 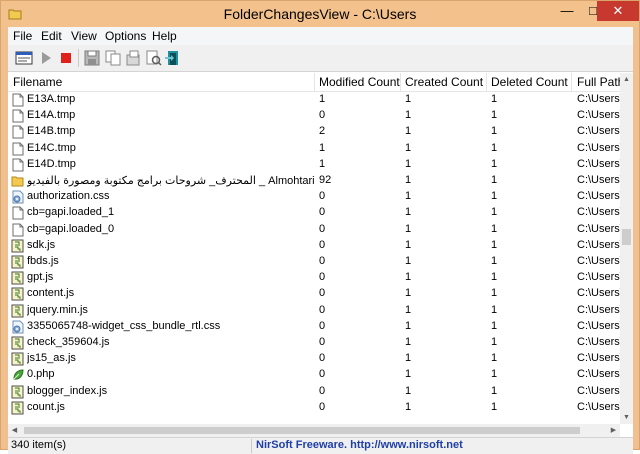 I want to click on nirsoft-link: NirSoft Freeware. http://www.nirsoft.net, so click(x=359, y=445).